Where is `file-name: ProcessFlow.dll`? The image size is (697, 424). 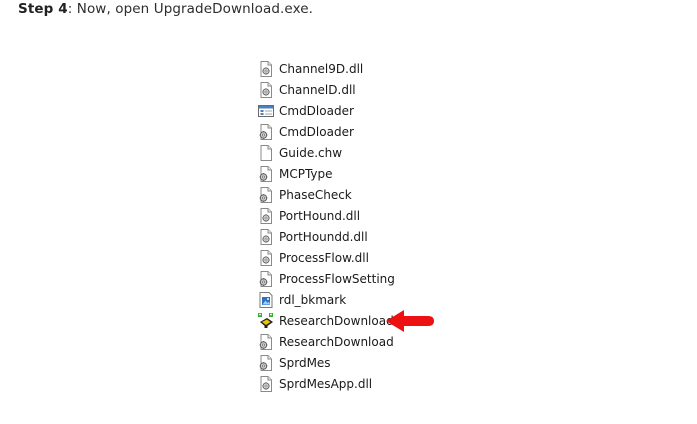 file-name: ProcessFlow.dll is located at coordinates (324, 257).